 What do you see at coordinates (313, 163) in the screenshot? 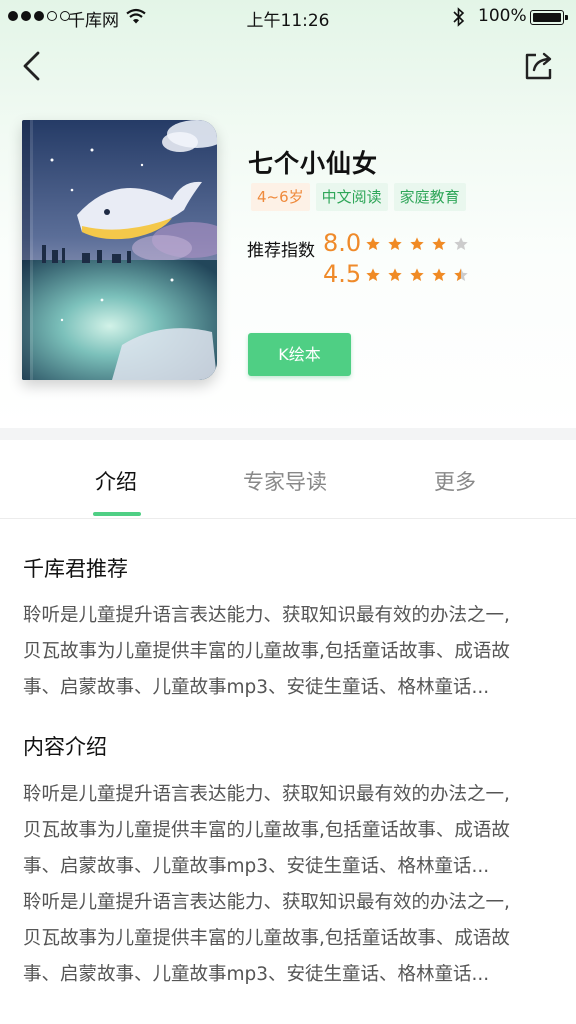
I see `book-title: 七个小仙女` at bounding box center [313, 163].